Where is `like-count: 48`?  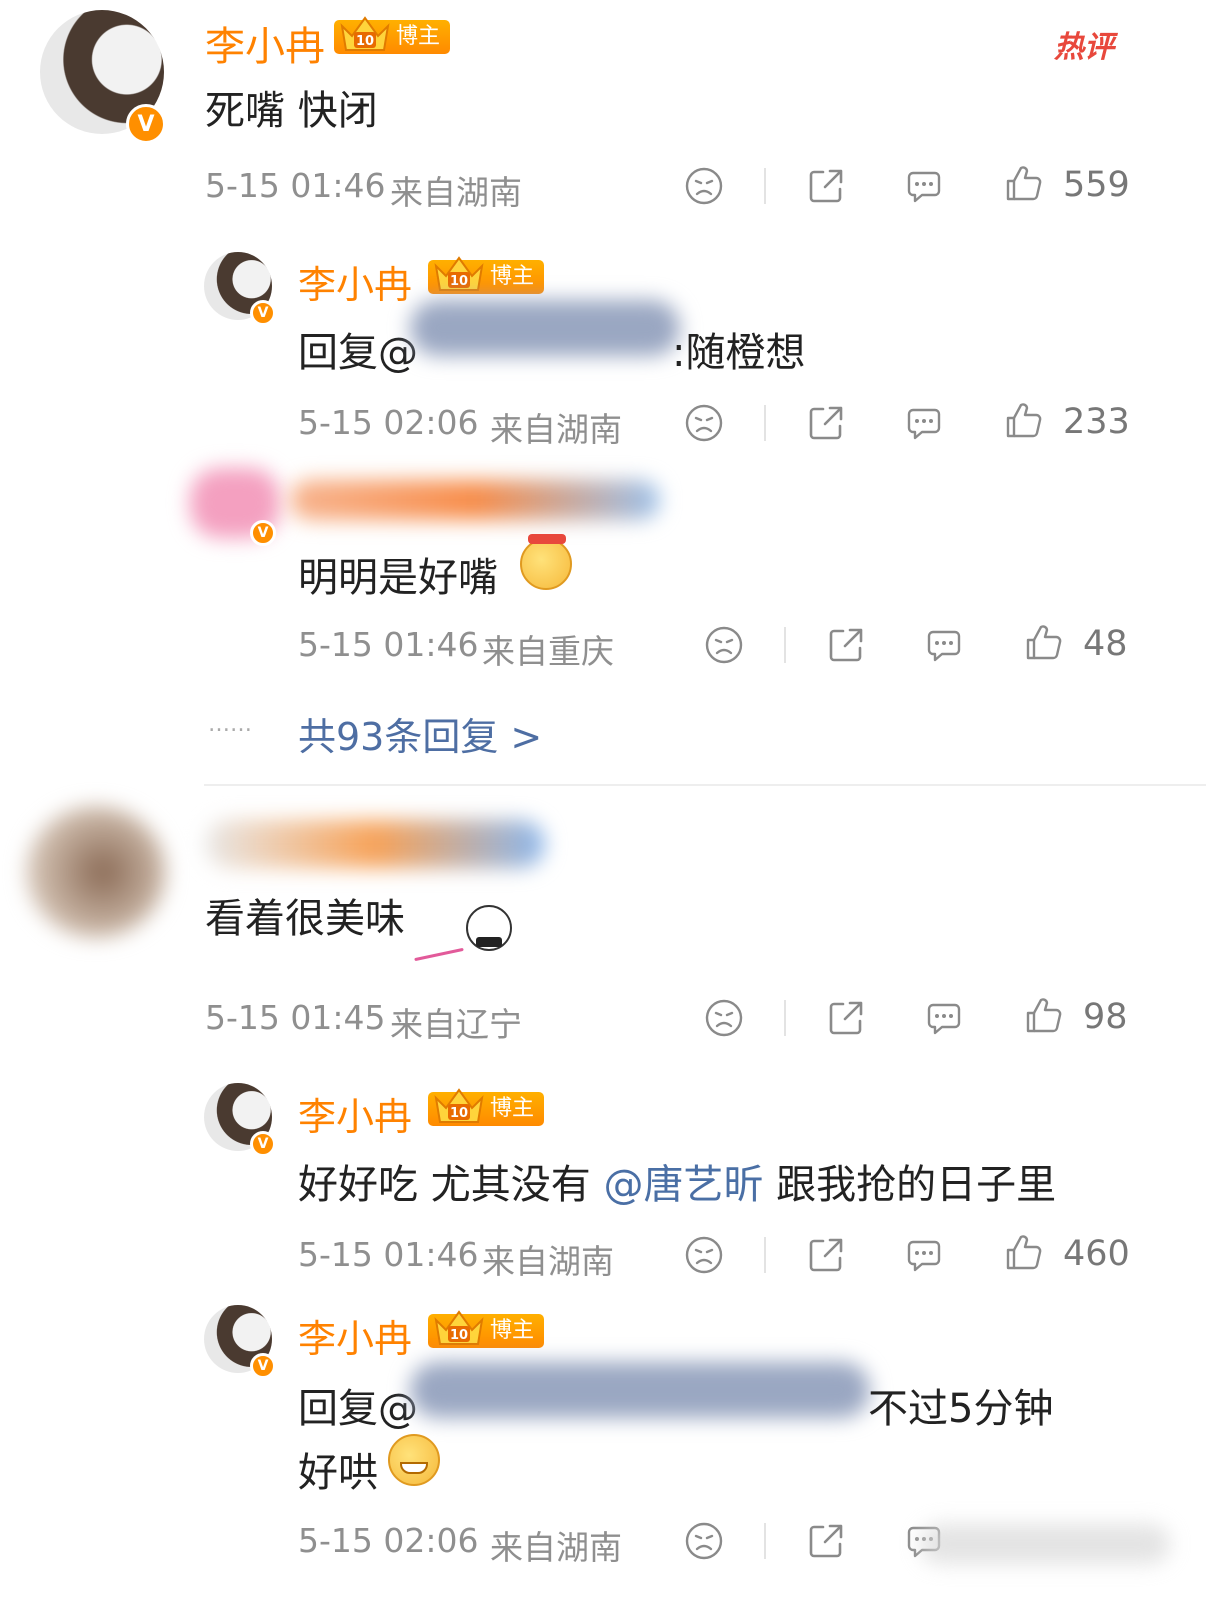
like-count: 48 is located at coordinates (1105, 644).